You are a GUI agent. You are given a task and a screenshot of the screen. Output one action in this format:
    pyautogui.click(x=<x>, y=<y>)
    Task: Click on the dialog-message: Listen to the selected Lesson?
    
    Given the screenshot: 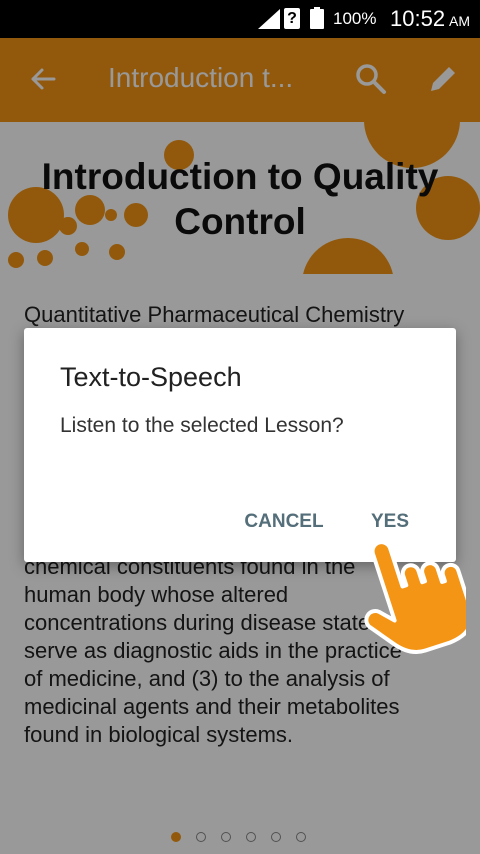 What is the action you would take?
    pyautogui.click(x=202, y=425)
    